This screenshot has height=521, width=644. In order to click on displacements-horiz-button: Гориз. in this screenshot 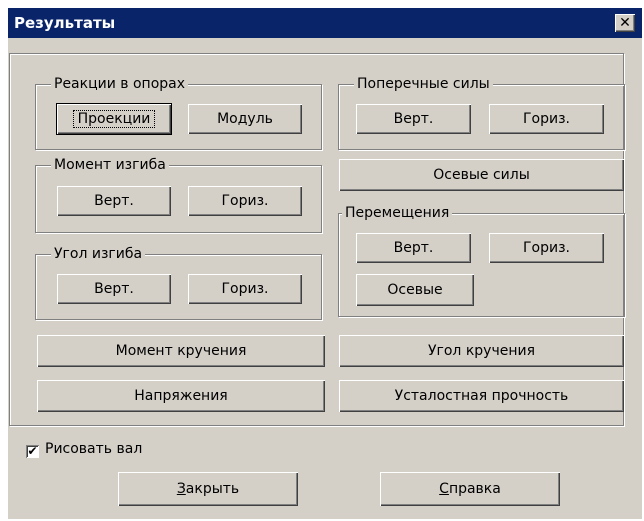, I will do `click(546, 248)`.